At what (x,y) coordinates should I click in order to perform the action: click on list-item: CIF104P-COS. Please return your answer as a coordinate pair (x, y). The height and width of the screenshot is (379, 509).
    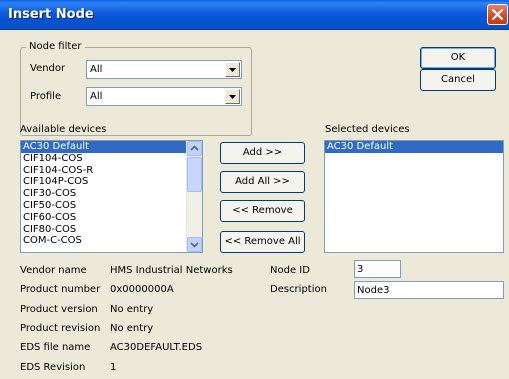
    Looking at the image, I should click on (111, 182).